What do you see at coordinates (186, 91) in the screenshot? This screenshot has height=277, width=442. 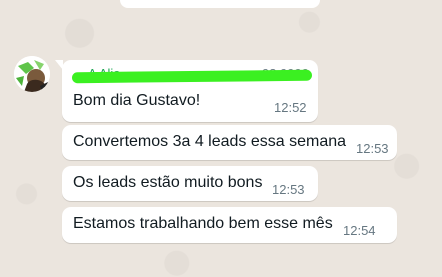 I see `message-bubble: A Alia 98 9999 Bom dia Gustavo! 12:52` at bounding box center [186, 91].